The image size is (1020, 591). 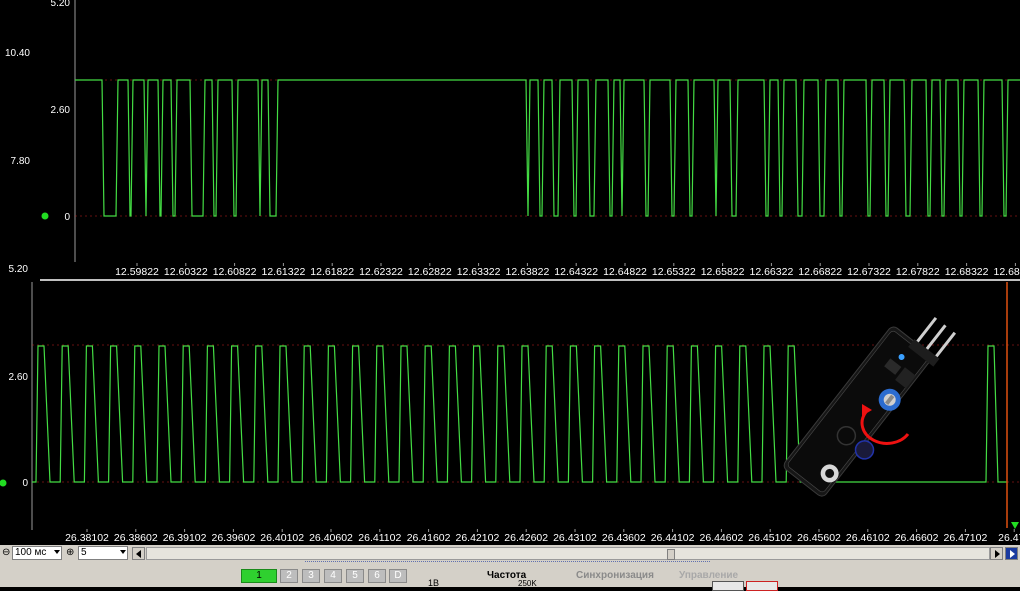 I want to click on zoom-out-icon: ⊖, so click(x=6, y=552).